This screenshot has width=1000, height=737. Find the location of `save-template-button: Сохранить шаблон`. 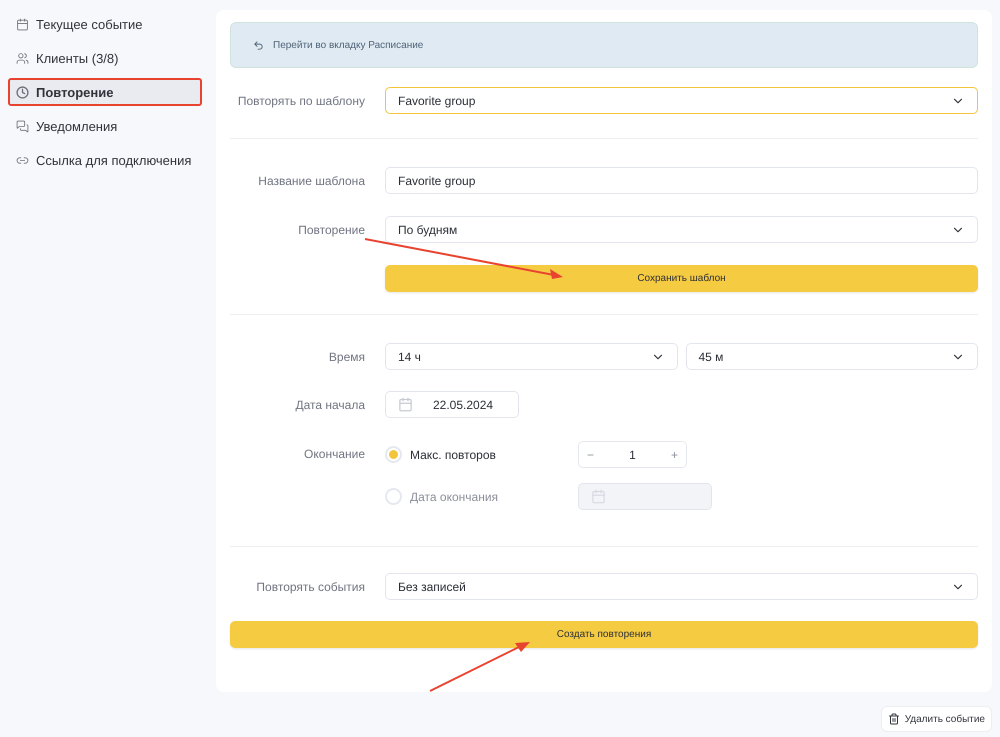

save-template-button: Сохранить шаблон is located at coordinates (681, 278).